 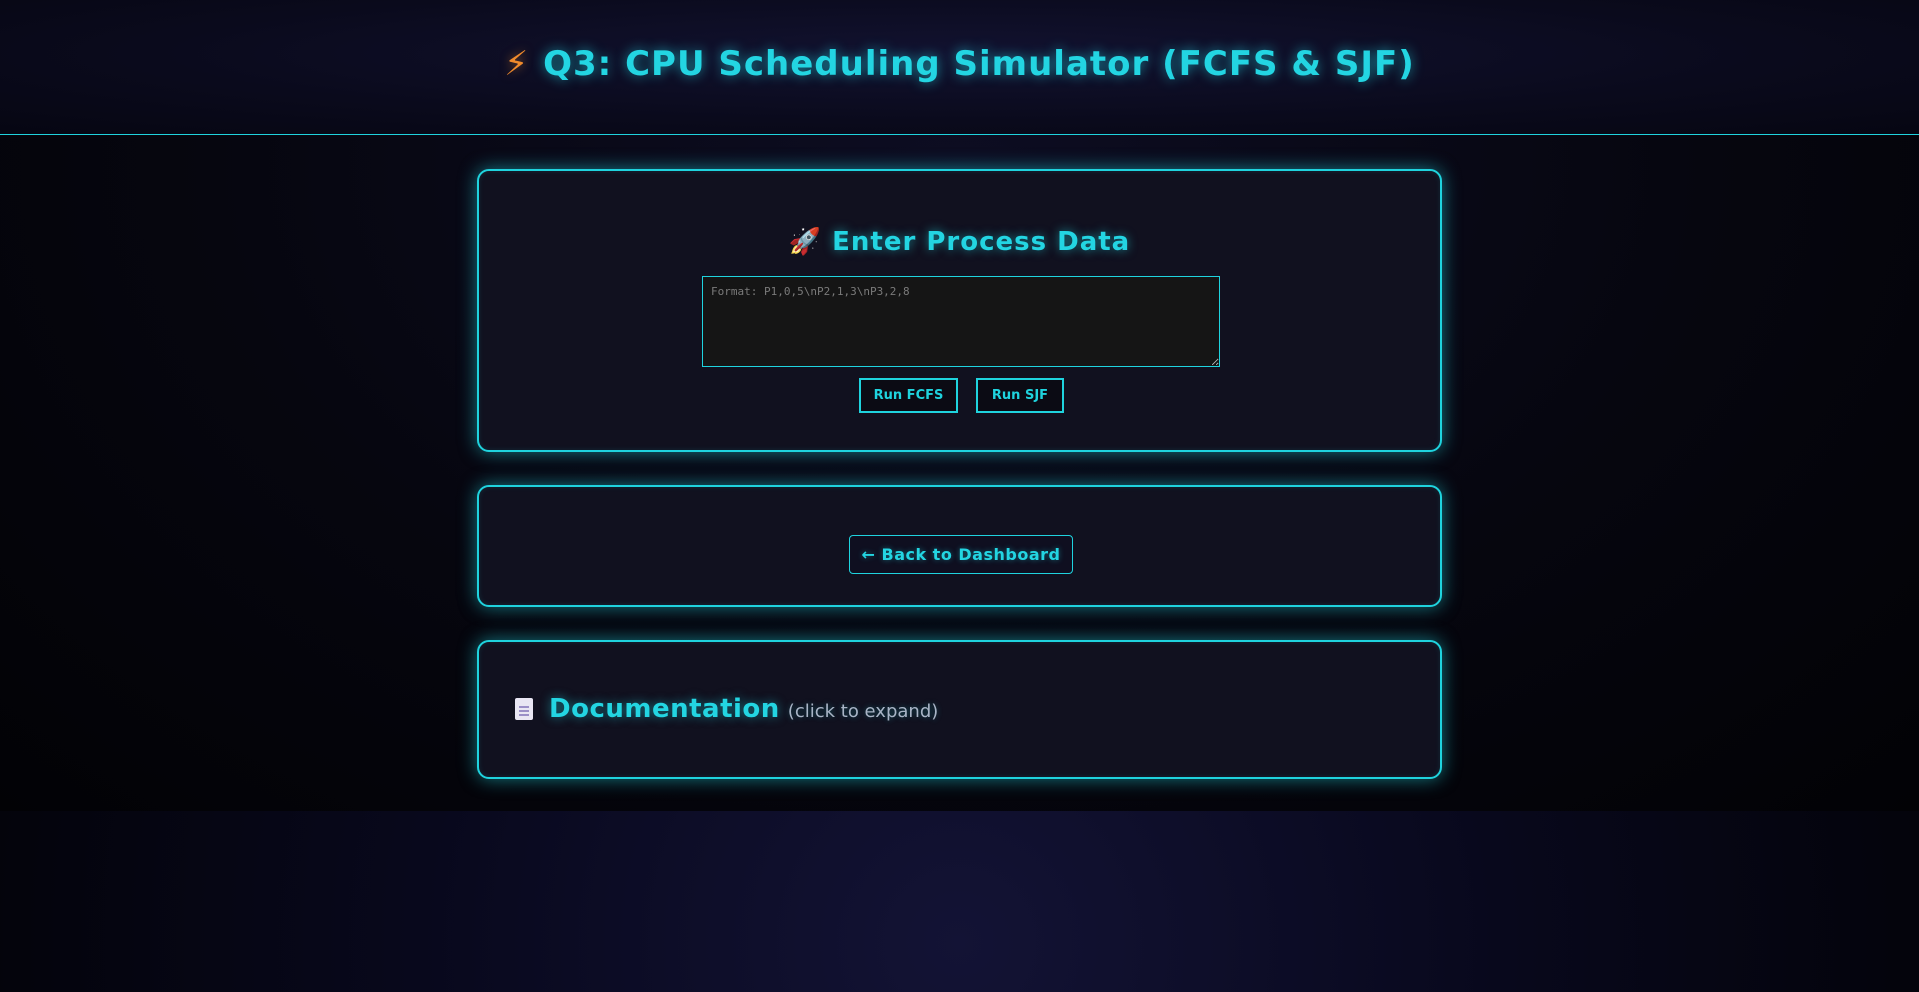 What do you see at coordinates (863, 711) in the screenshot?
I see `documentation-expand-hint: (click to expand)` at bounding box center [863, 711].